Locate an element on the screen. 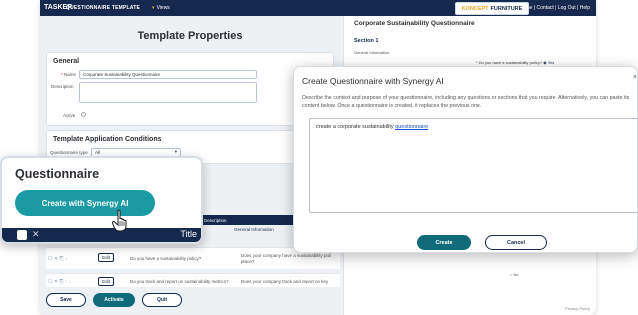  general-heading: General is located at coordinates (66, 61).